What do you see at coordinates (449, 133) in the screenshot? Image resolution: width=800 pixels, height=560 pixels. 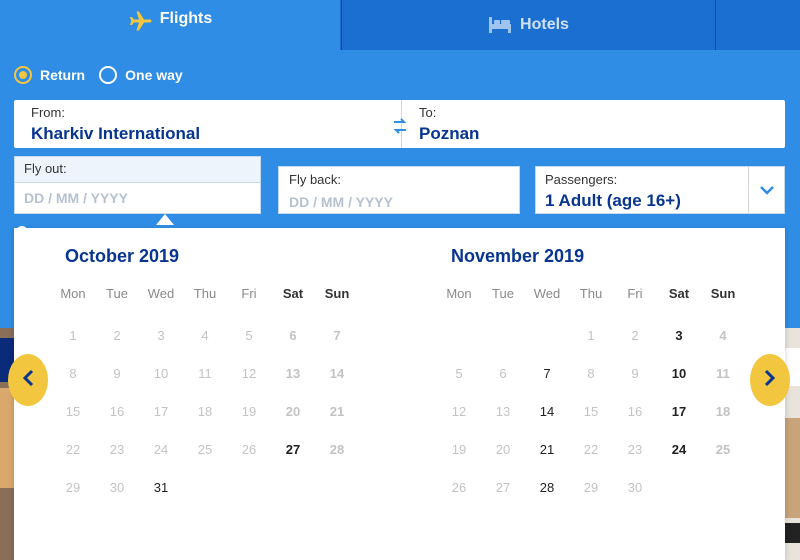 I see `to-value: Poznan` at bounding box center [449, 133].